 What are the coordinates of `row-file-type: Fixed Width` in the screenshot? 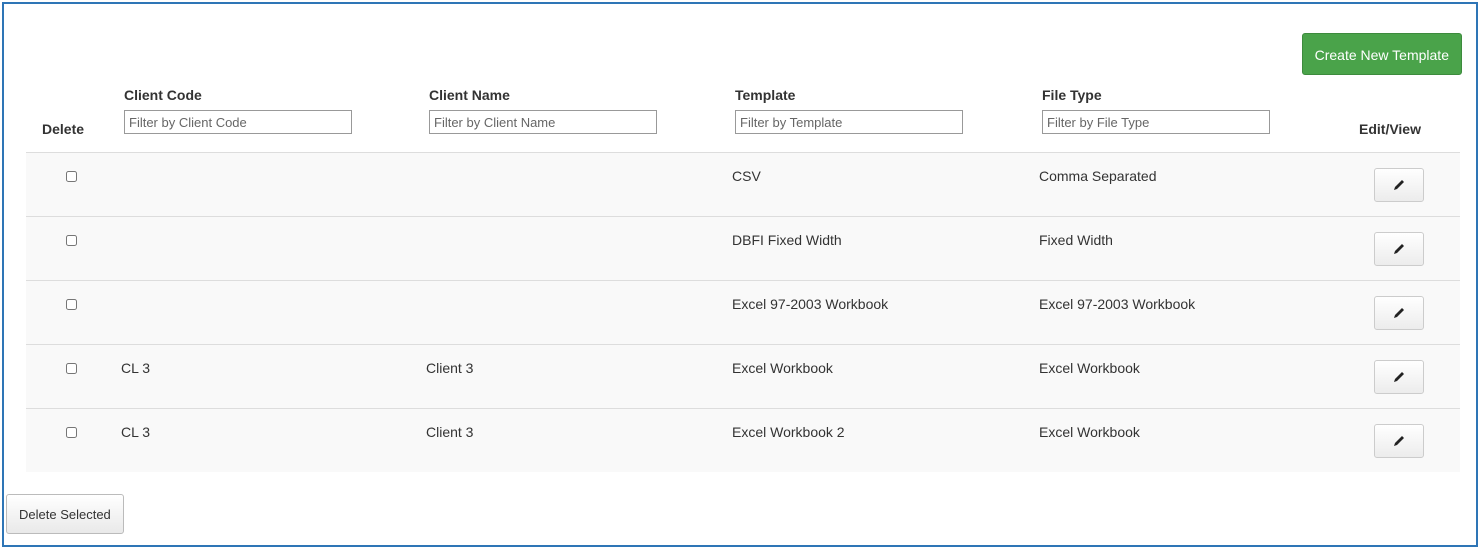 It's located at (1076, 240).